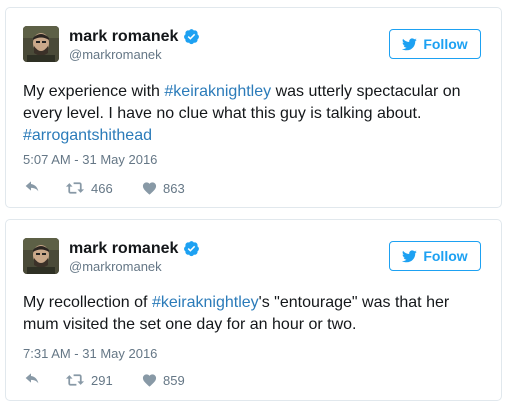 This screenshot has width=507, height=408. I want to click on like-button: 859, so click(163, 380).